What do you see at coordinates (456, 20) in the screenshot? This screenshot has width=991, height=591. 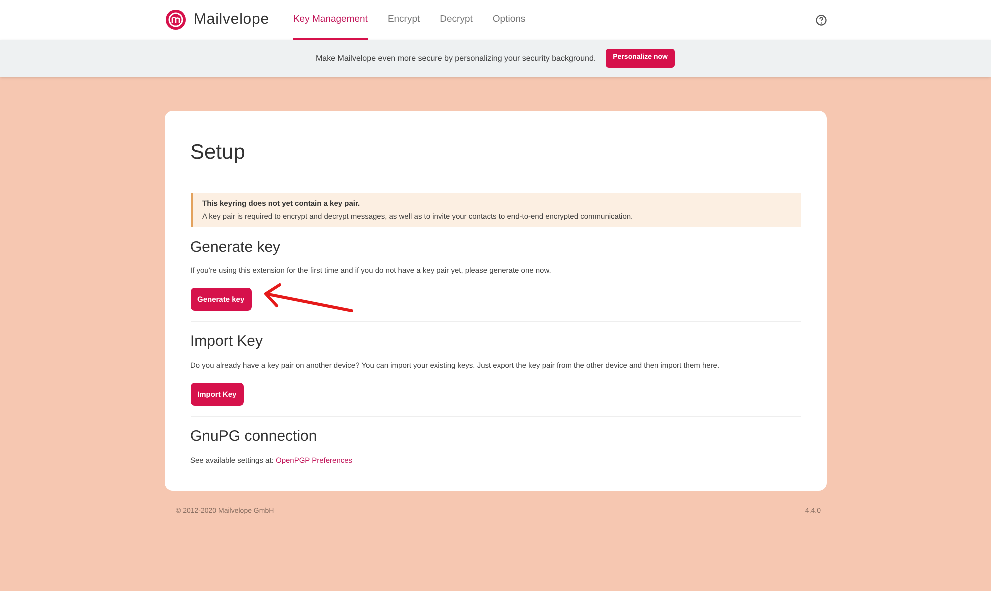 I see `nav-tab: Decrypt` at bounding box center [456, 20].